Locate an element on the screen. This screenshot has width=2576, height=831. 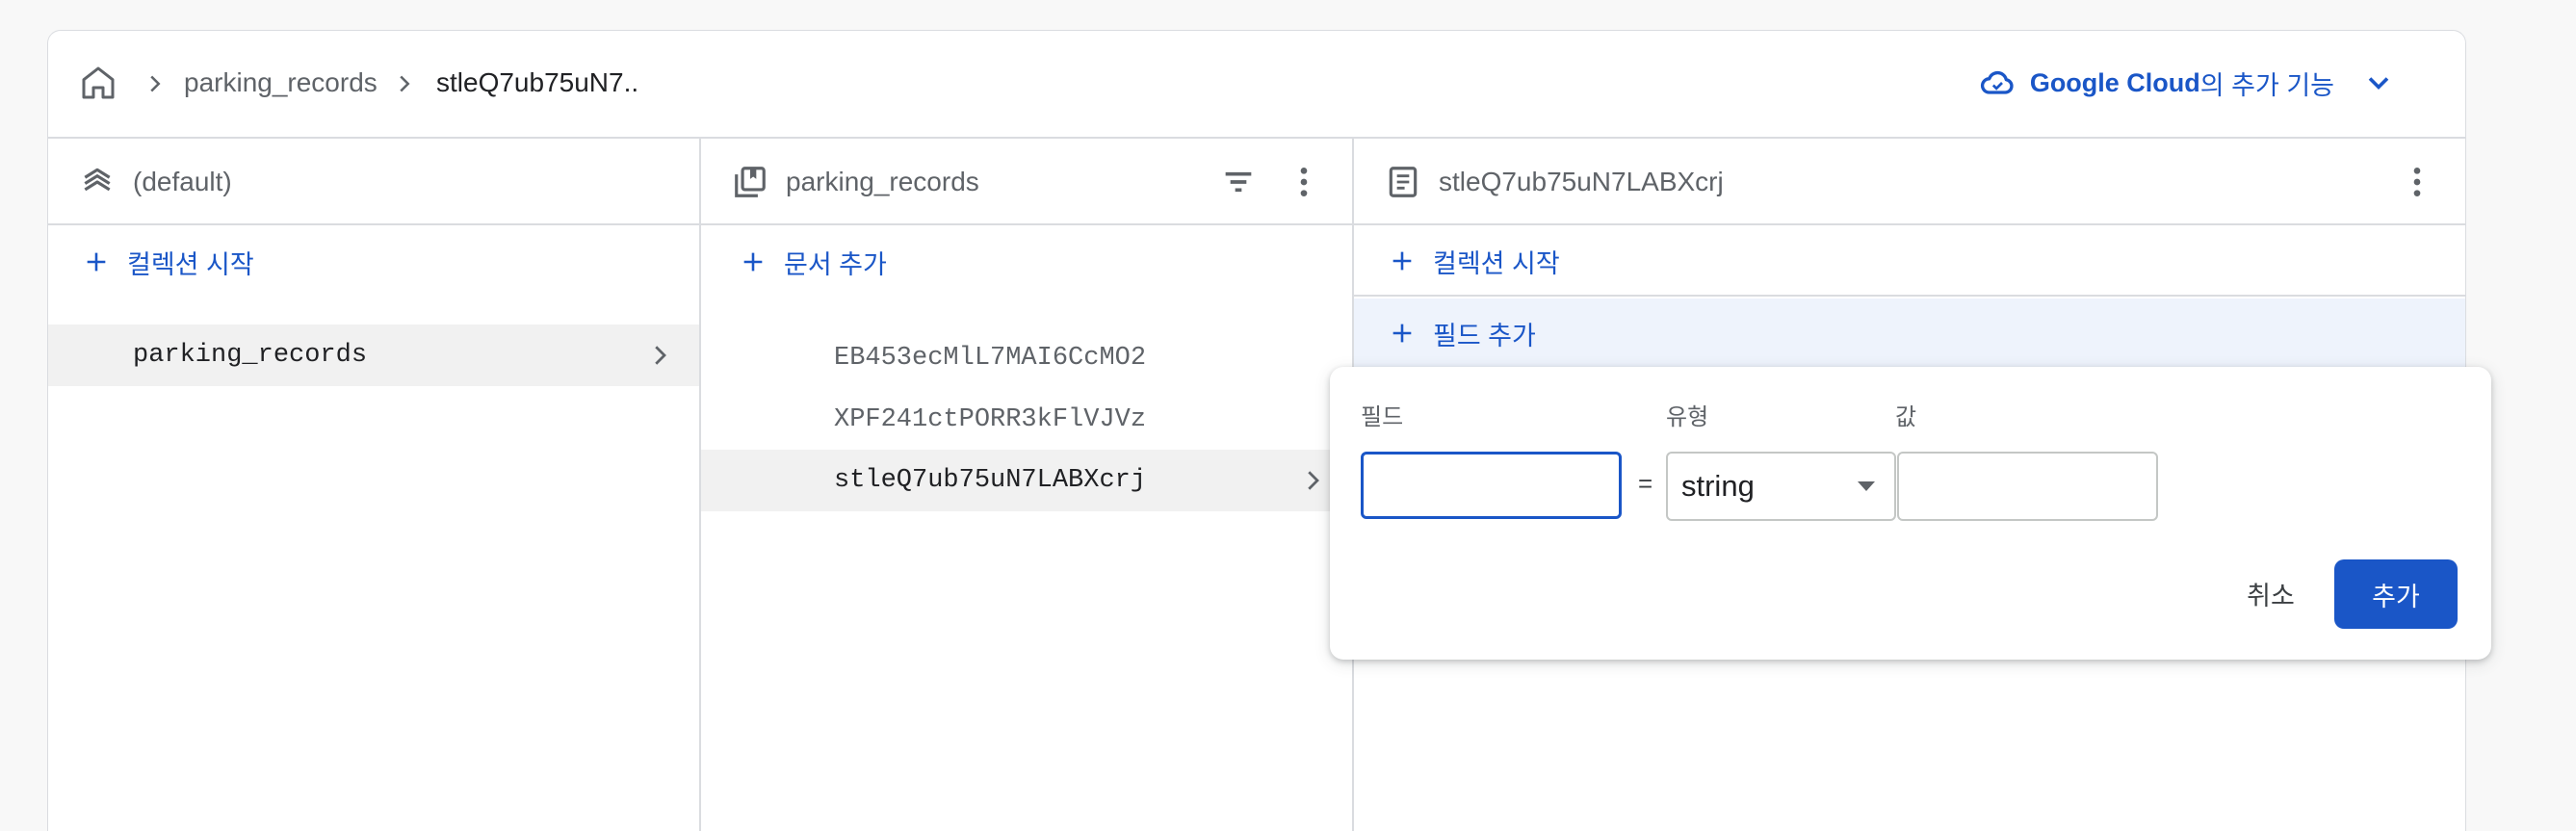
add-field-label: 필드 추가 is located at coordinates (1484, 336).